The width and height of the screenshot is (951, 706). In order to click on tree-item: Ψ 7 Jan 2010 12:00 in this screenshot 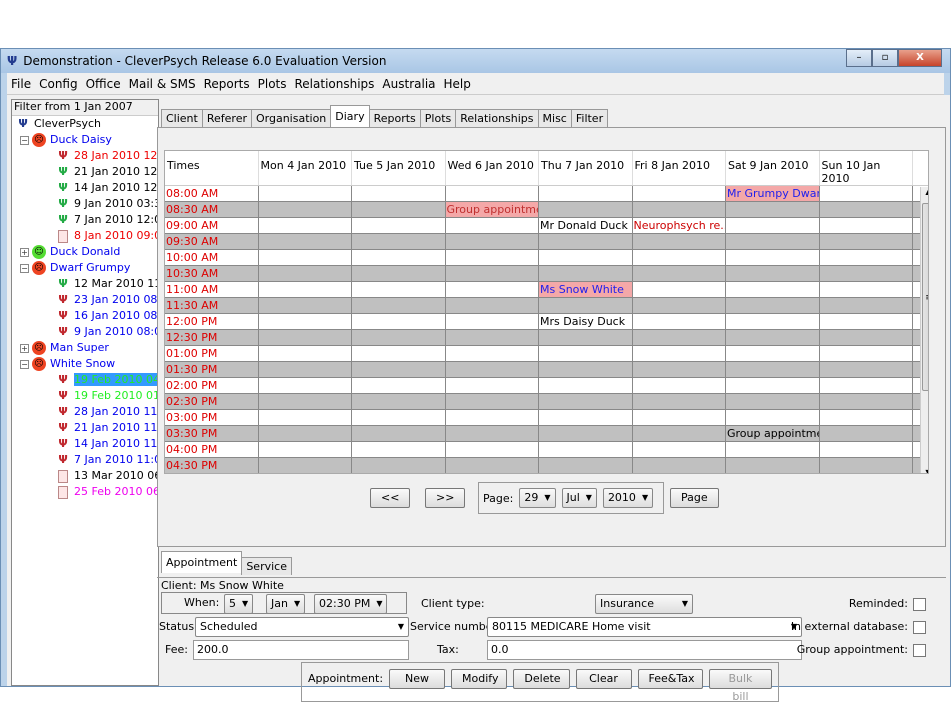, I will do `click(85, 220)`.